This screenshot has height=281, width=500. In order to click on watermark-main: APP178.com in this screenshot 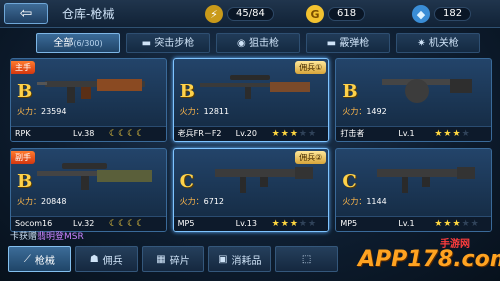, I will do `click(429, 259)`.